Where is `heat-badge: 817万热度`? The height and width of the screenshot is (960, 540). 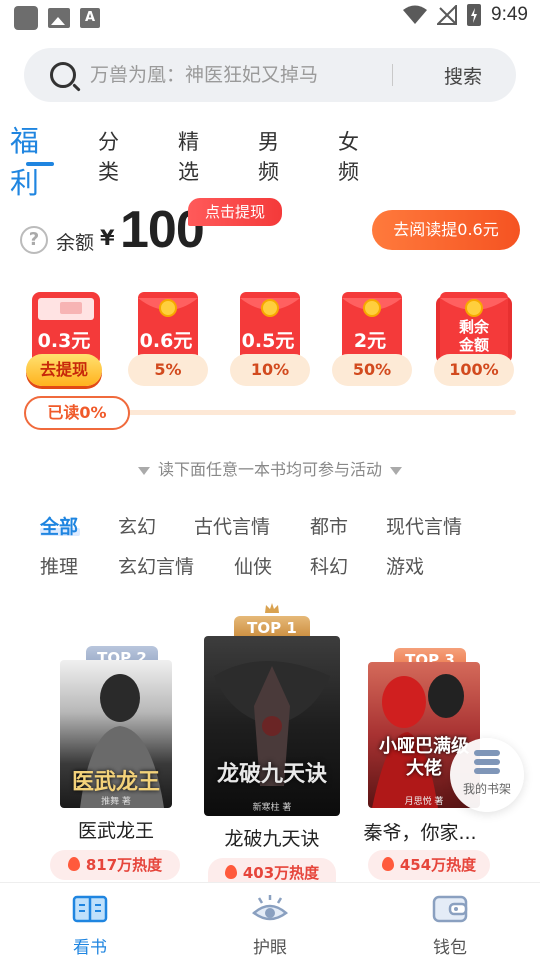 heat-badge: 817万热度 is located at coordinates (115, 865).